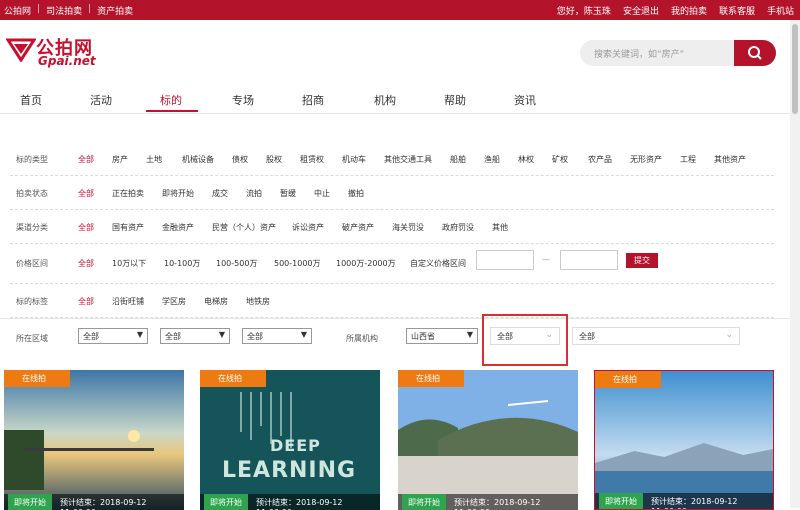 This screenshot has width=800, height=510. Describe the element at coordinates (358, 227) in the screenshot. I see `filter-option: 破产资产` at that location.